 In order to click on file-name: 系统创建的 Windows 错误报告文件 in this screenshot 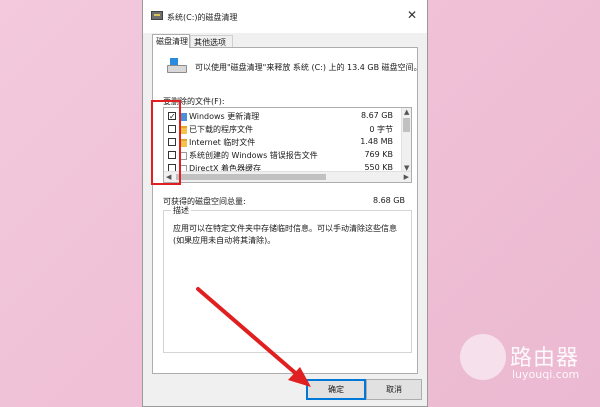, I will do `click(253, 155)`.